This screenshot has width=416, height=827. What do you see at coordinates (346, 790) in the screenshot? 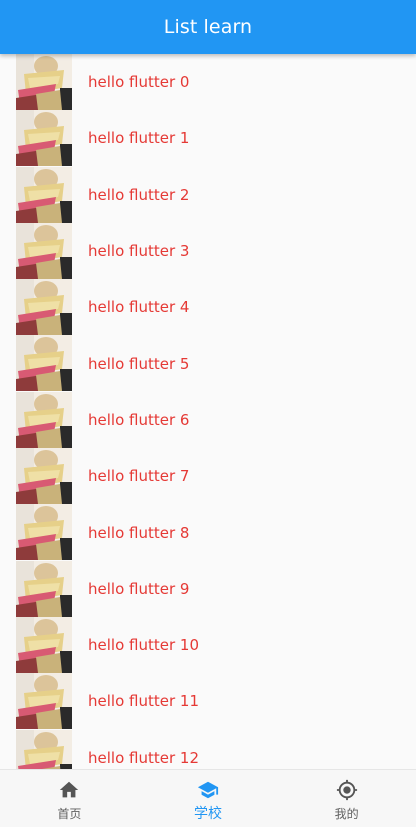
I see `location-target-icon` at bounding box center [346, 790].